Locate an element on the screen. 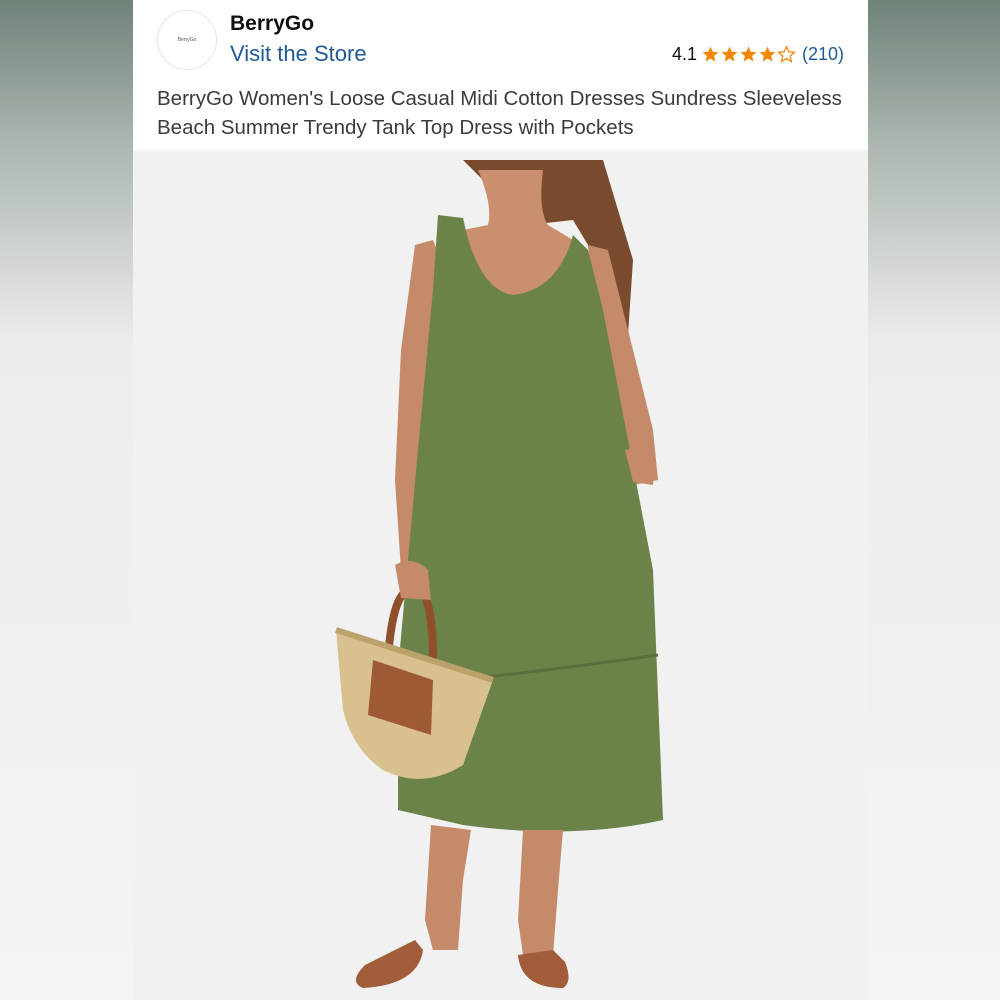 The image size is (1000, 1000). star-empty-icon is located at coordinates (786, 54).